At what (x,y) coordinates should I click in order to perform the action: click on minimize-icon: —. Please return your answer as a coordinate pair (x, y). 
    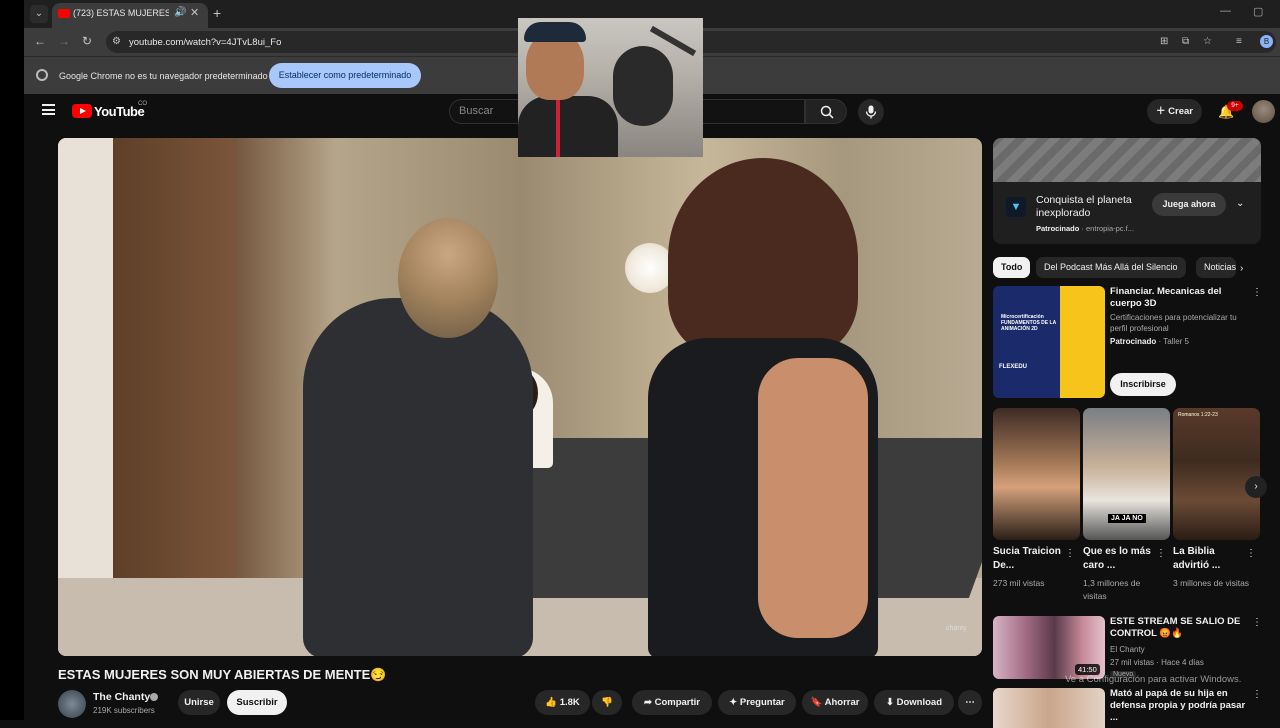
    Looking at the image, I should click on (1225, 11).